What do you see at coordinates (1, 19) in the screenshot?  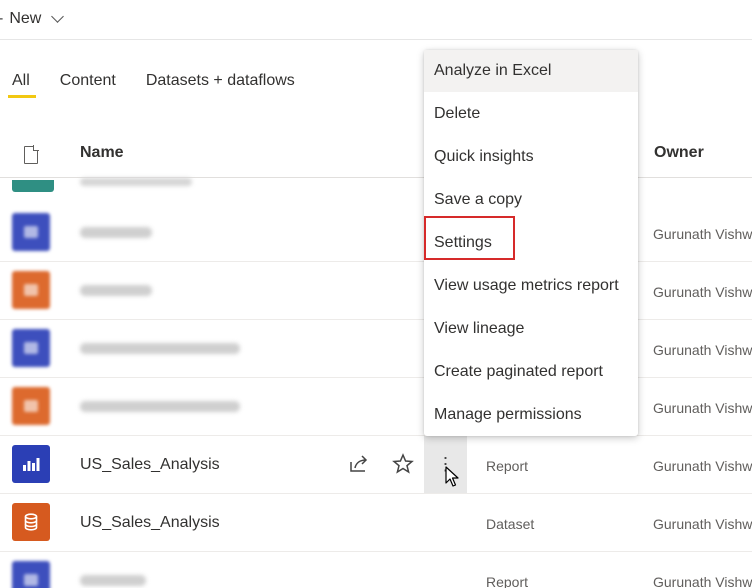 I see `plus-icon: -` at bounding box center [1, 19].